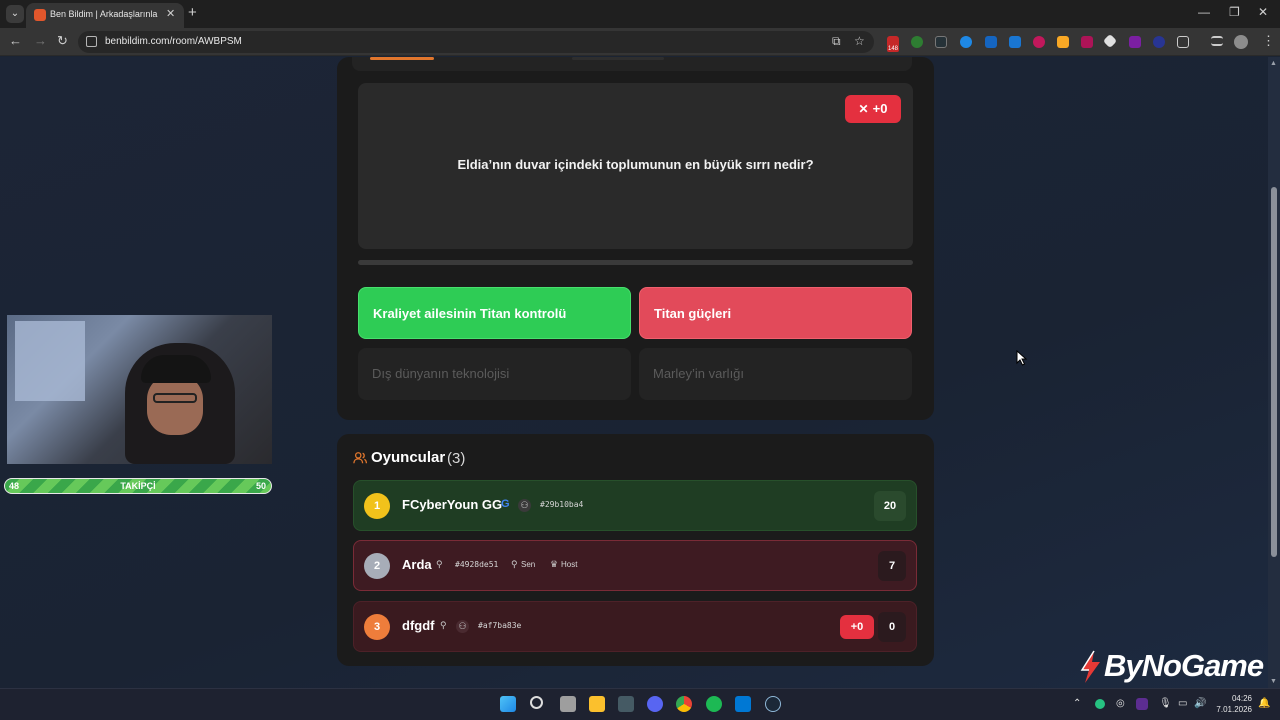 Image resolution: width=1280 pixels, height=720 pixels. I want to click on browser-tab: Ben Bildim | Arkadaşlarınla Onli ✕, so click(105, 15).